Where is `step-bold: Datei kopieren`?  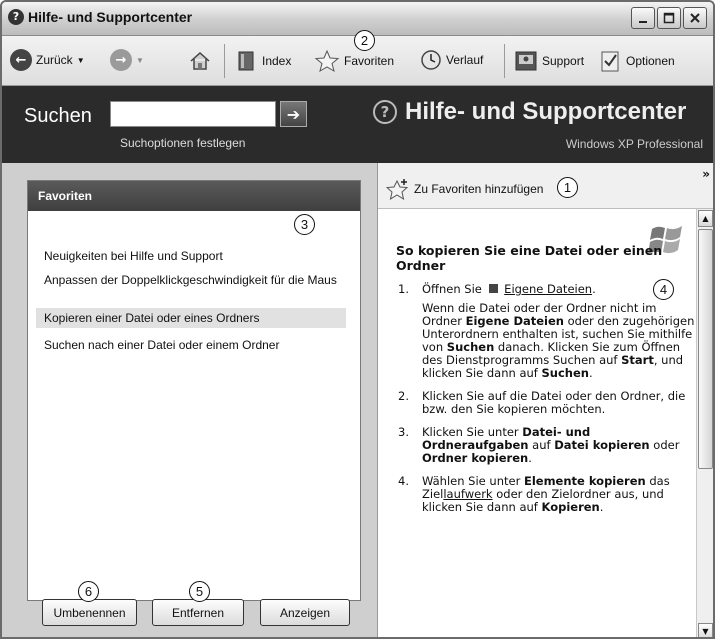
step-bold: Datei kopieren is located at coordinates (602, 445).